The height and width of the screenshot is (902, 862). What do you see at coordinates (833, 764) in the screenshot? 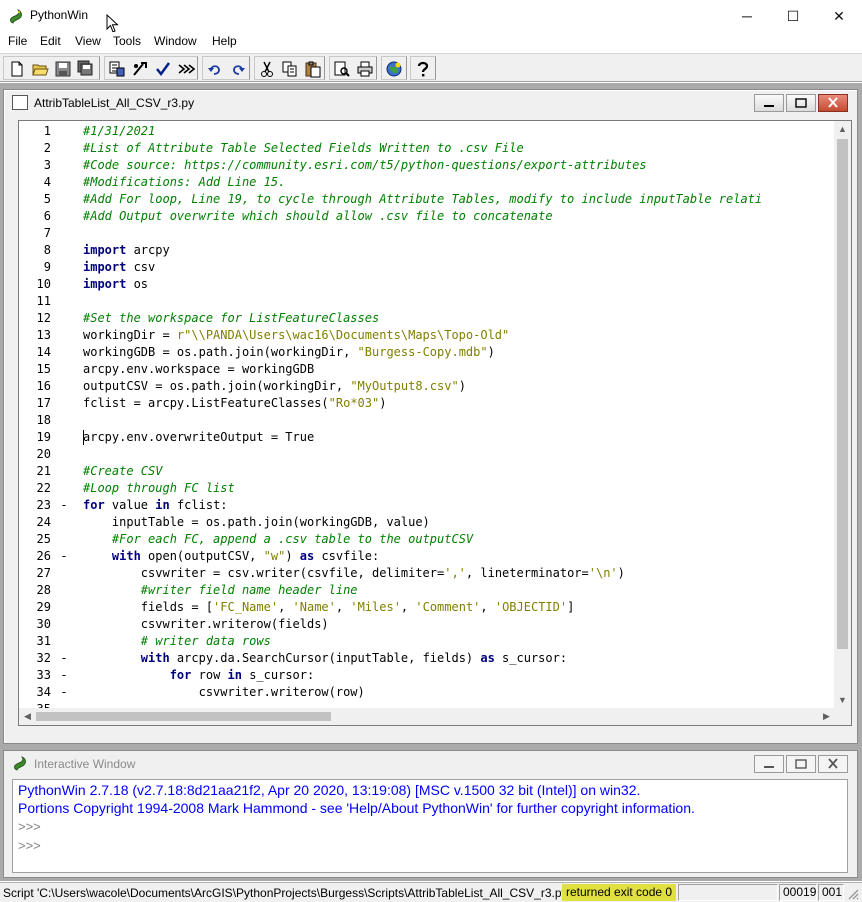
I see `interactive-close-button` at bounding box center [833, 764].